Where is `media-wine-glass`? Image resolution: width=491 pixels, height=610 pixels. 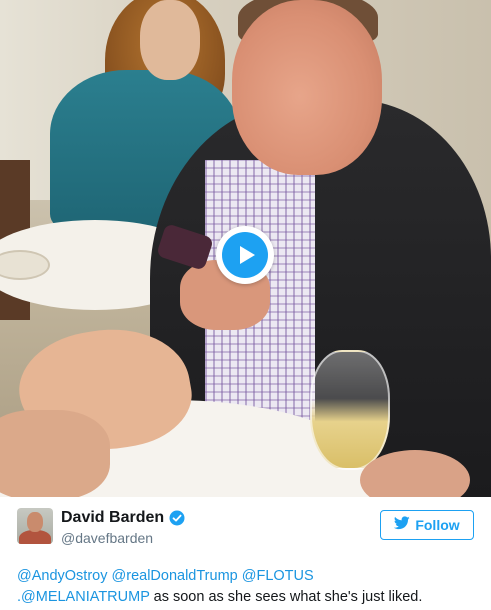
media-wine-glass is located at coordinates (350, 410).